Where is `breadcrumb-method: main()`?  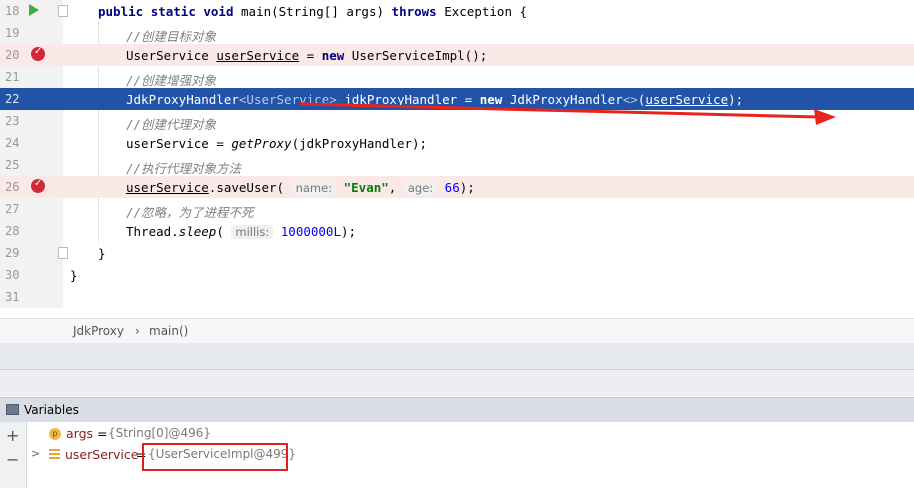 breadcrumb-method: main() is located at coordinates (168, 331).